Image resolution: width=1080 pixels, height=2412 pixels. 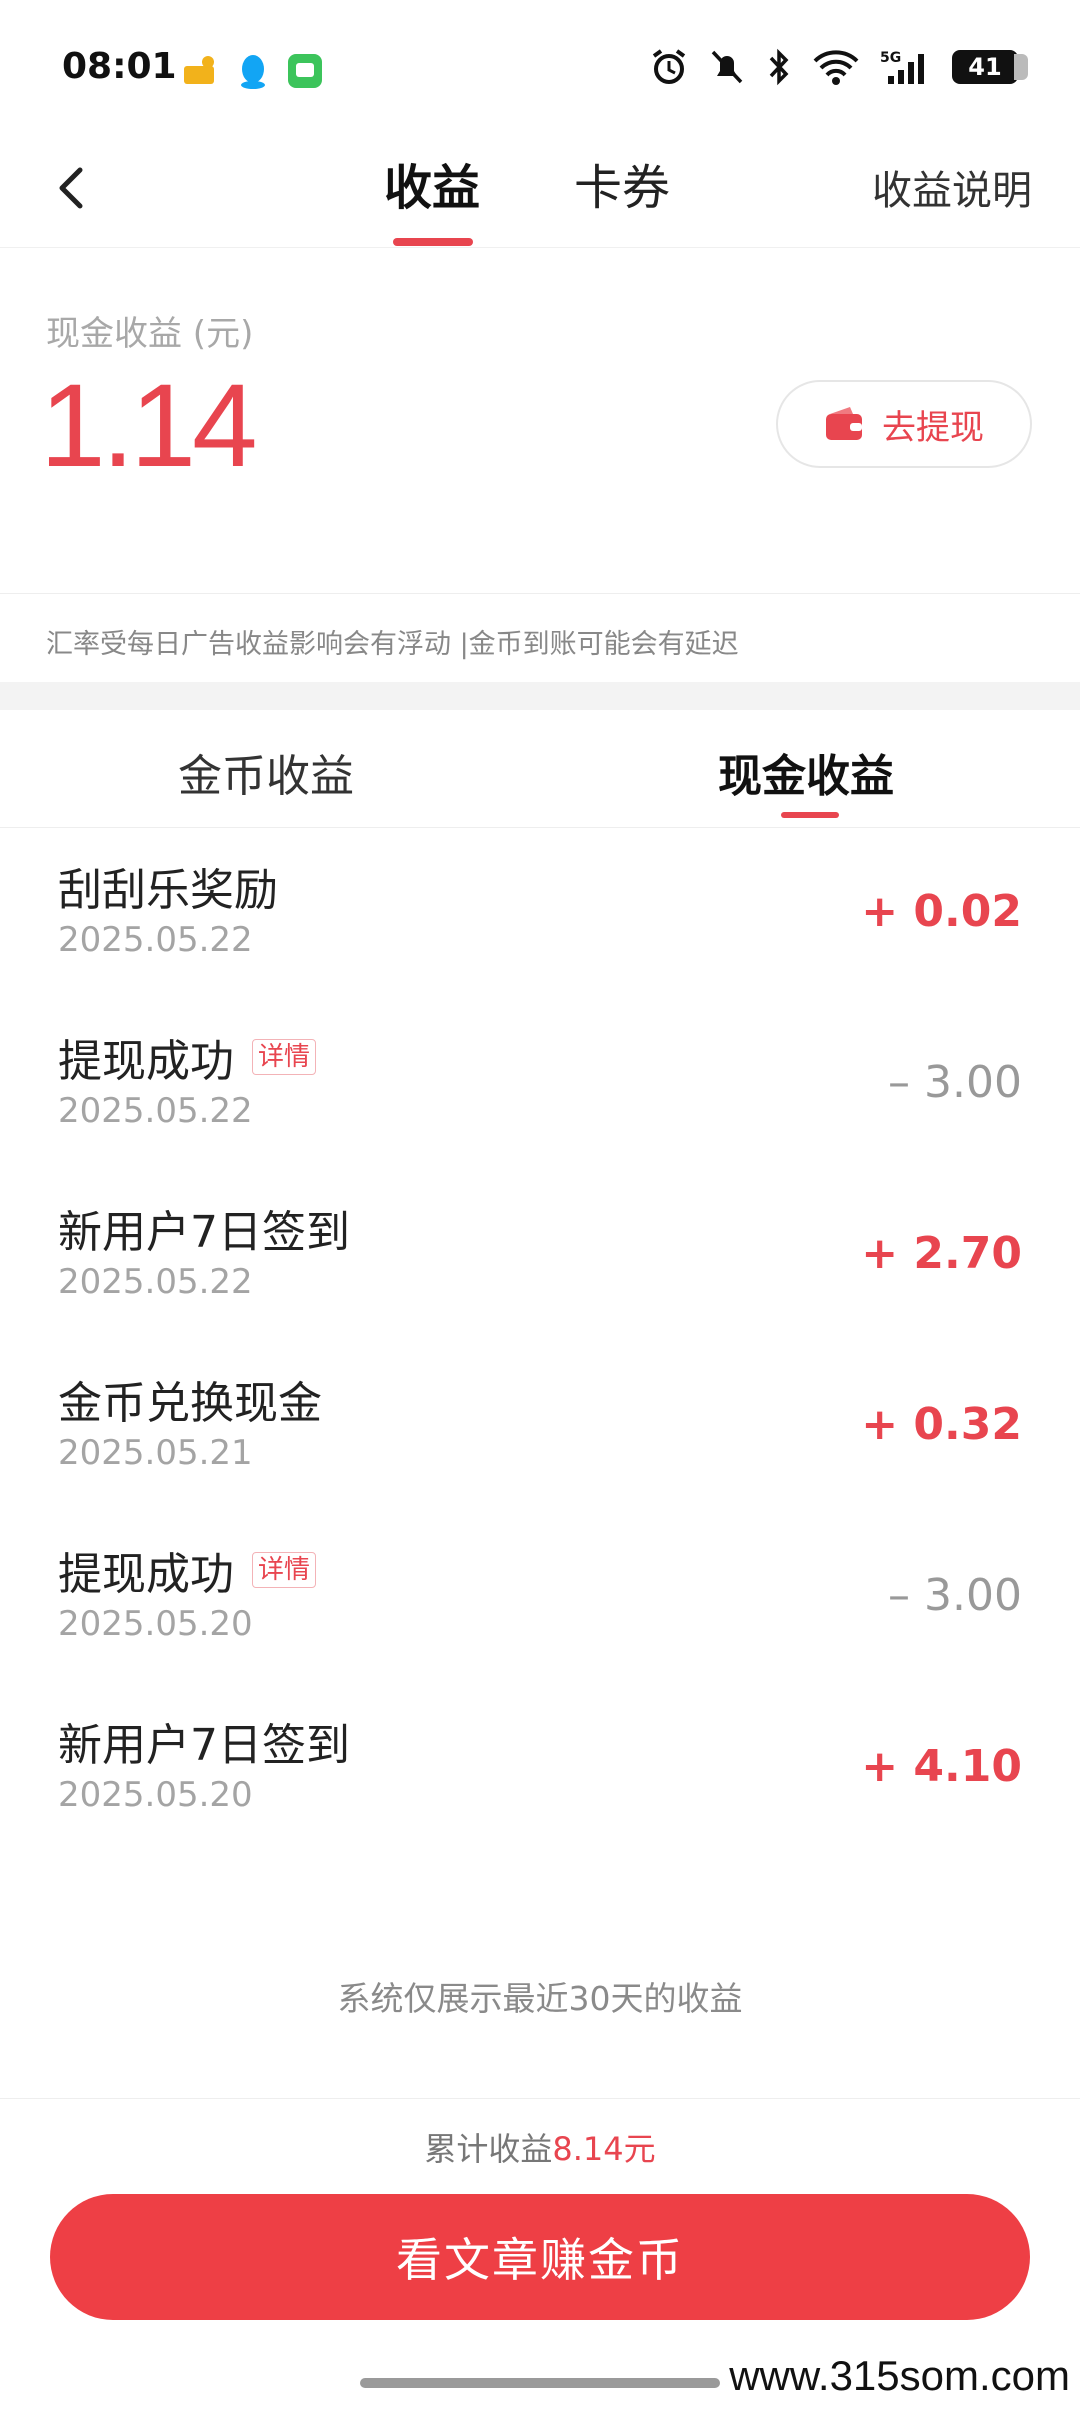 I want to click on total-earnings: 累计收益8.14元, so click(x=540, y=2147).